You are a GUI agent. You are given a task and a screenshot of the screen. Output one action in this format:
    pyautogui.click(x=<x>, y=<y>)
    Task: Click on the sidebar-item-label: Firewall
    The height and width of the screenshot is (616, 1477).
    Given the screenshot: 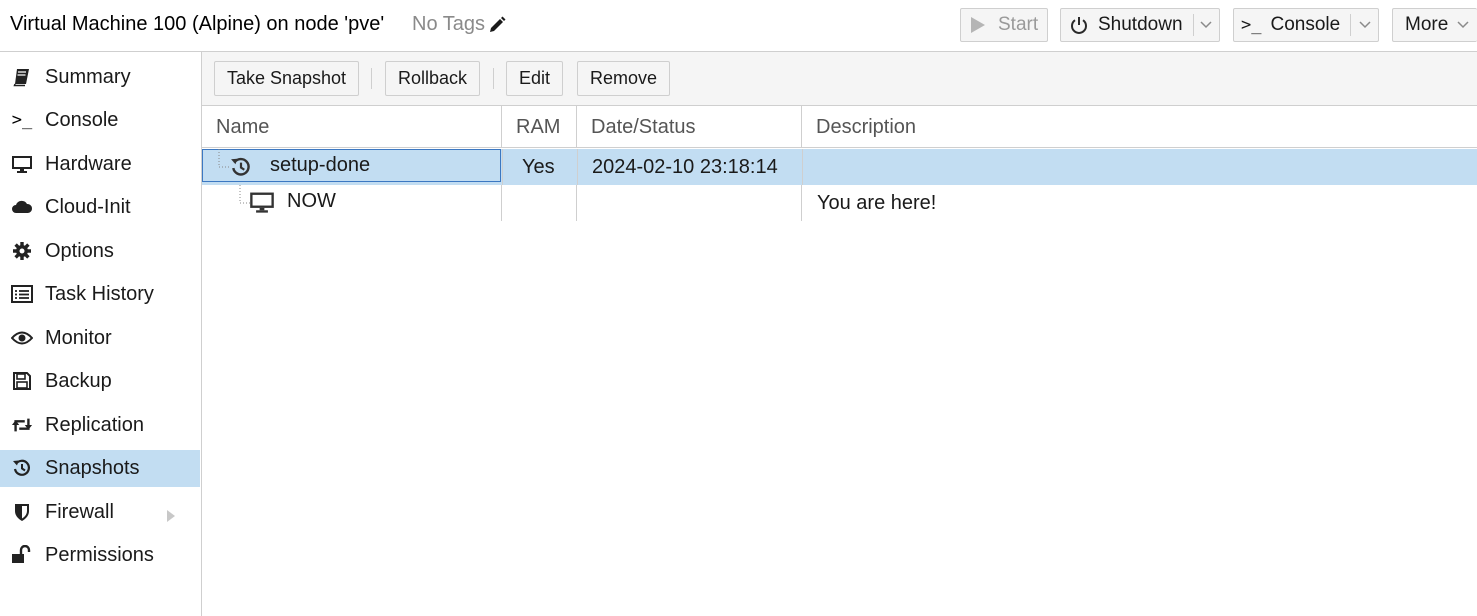 What is the action you would take?
    pyautogui.click(x=79, y=512)
    